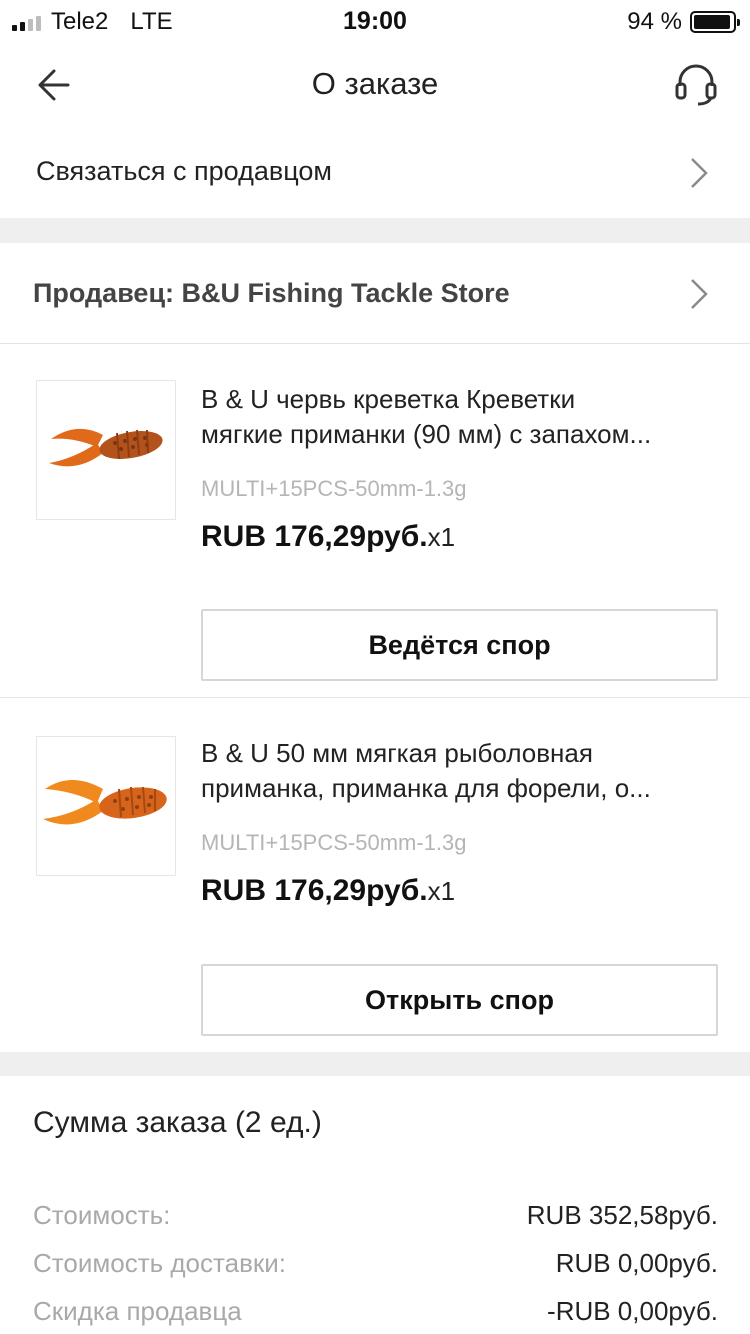  I want to click on contact-seller-label: Связаться с продавцом, so click(184, 171).